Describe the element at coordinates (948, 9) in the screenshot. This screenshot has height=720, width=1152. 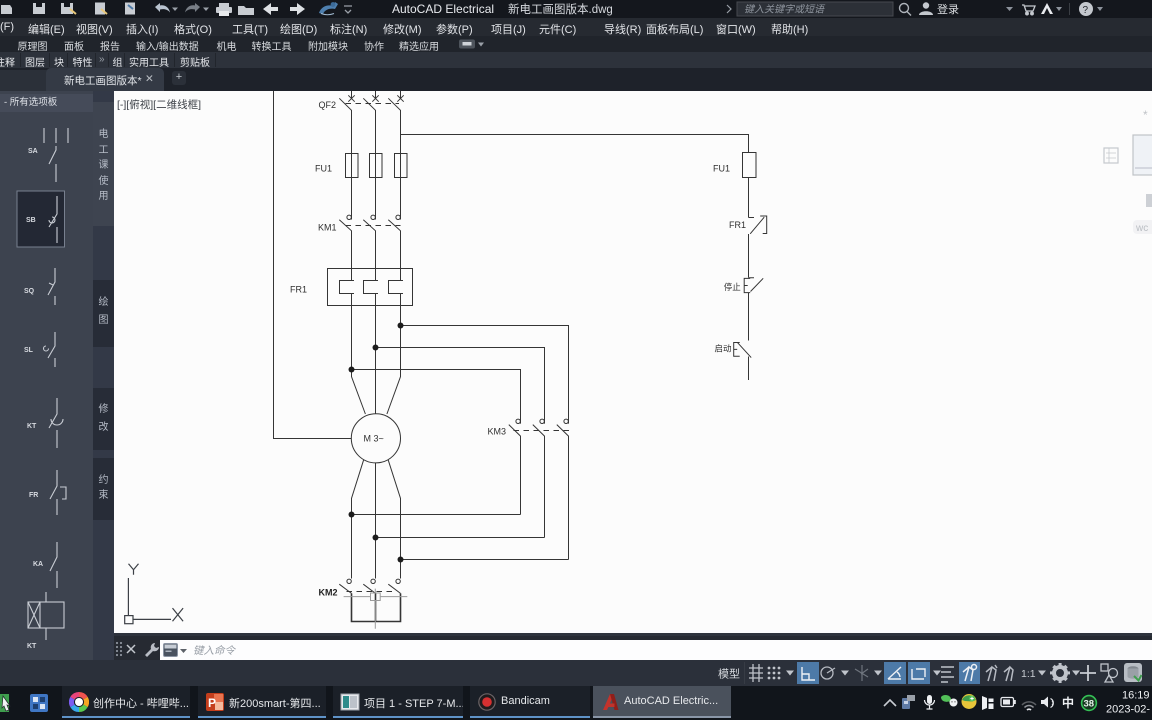
I see `svg-text: 登录` at that location.